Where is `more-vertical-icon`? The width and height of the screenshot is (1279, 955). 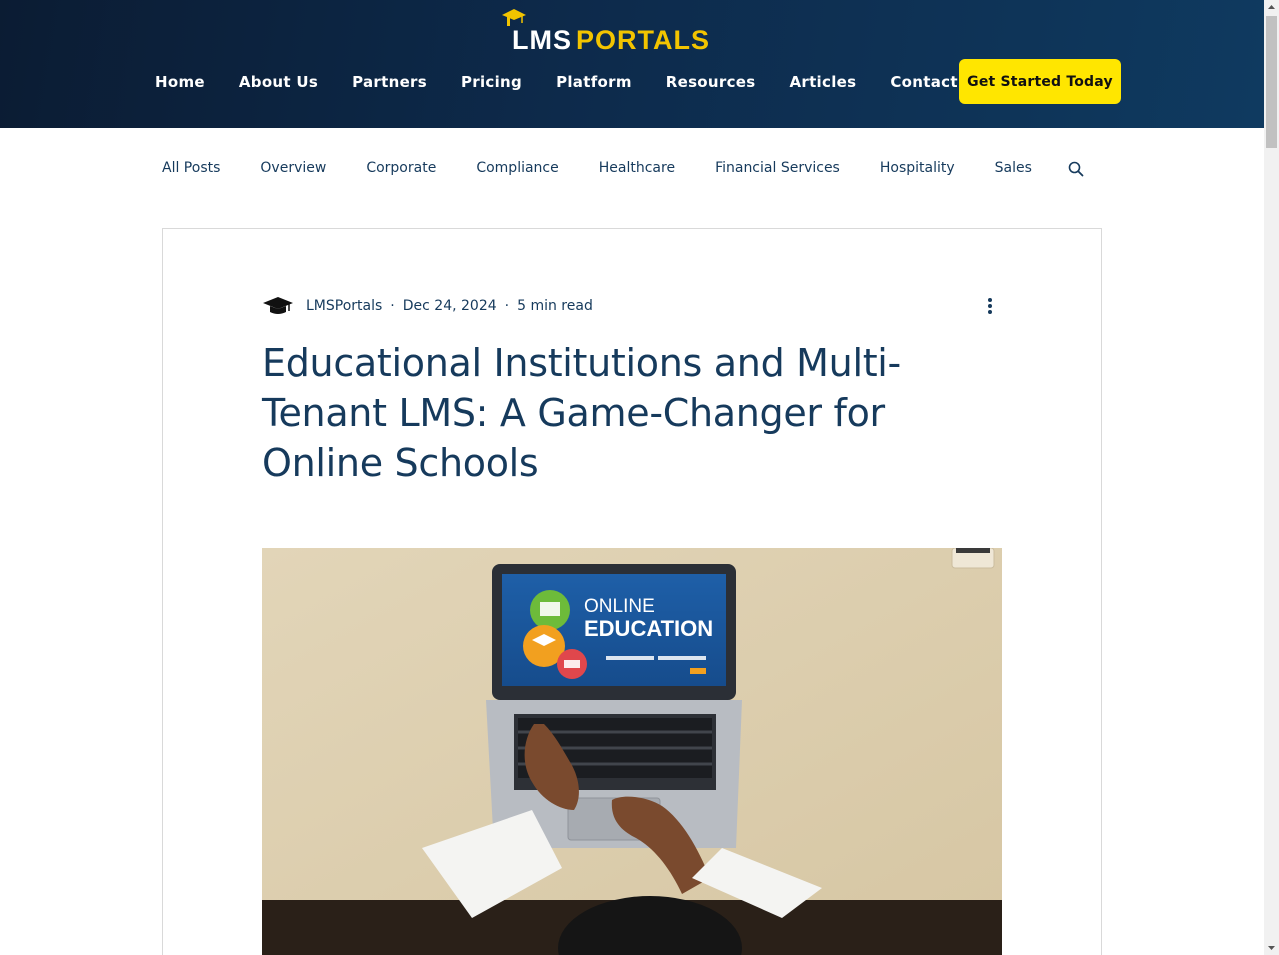
more-vertical-icon is located at coordinates (990, 306).